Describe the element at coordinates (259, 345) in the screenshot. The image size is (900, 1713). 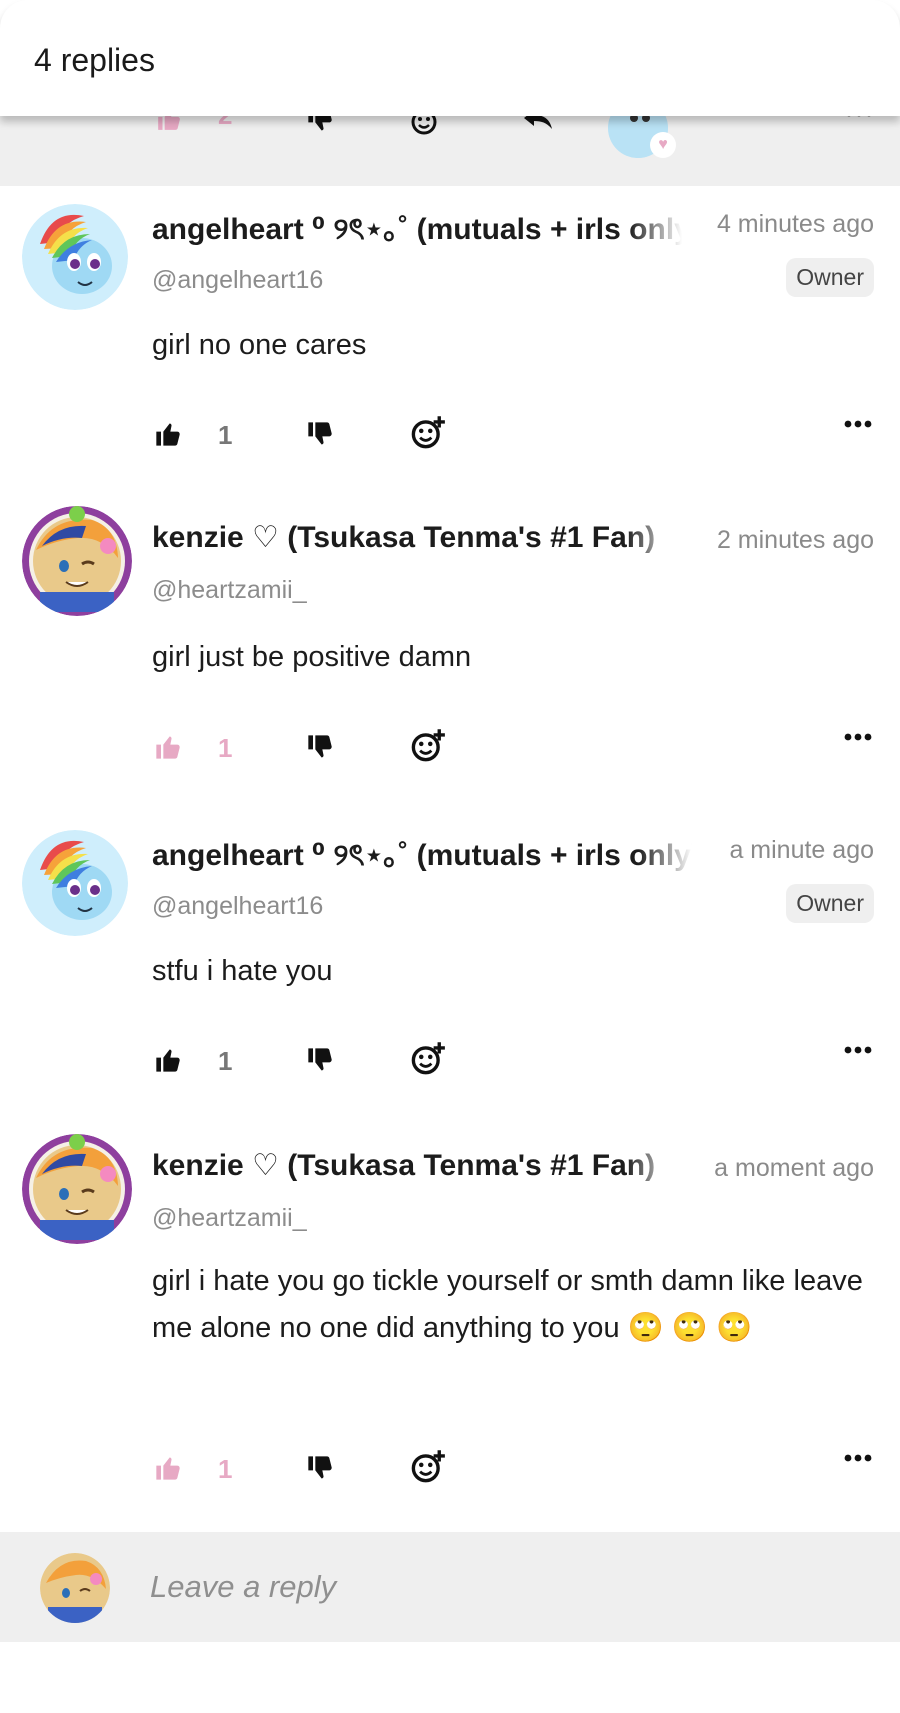
I see `reply-text: girl no one cares` at that location.